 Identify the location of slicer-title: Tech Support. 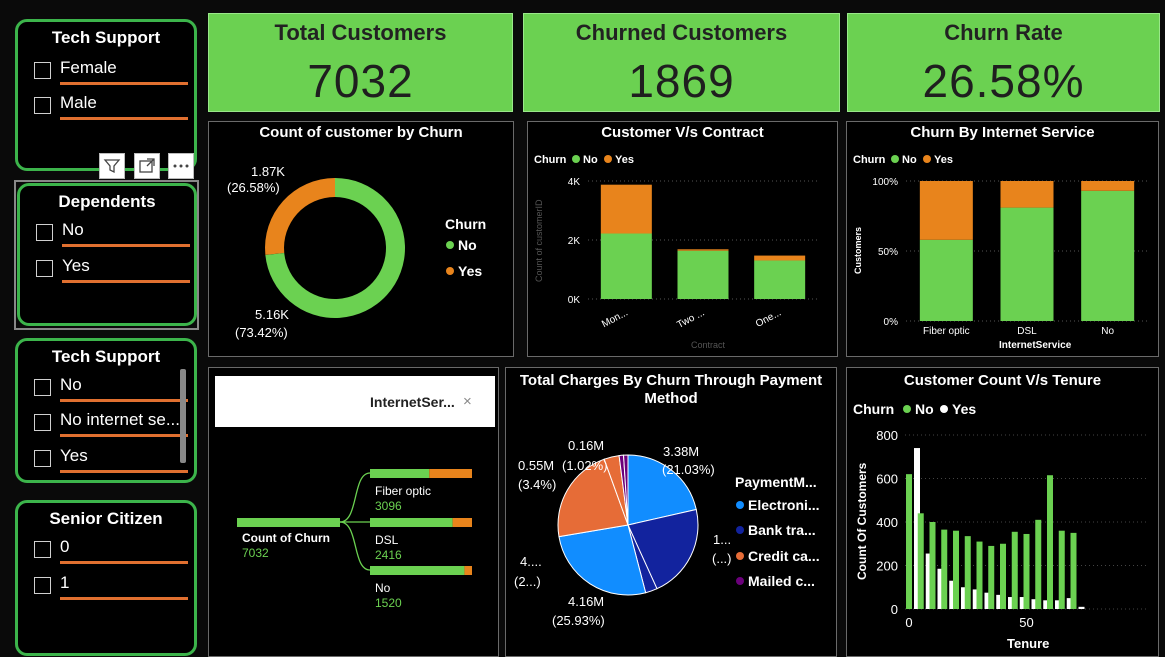
(106, 37).